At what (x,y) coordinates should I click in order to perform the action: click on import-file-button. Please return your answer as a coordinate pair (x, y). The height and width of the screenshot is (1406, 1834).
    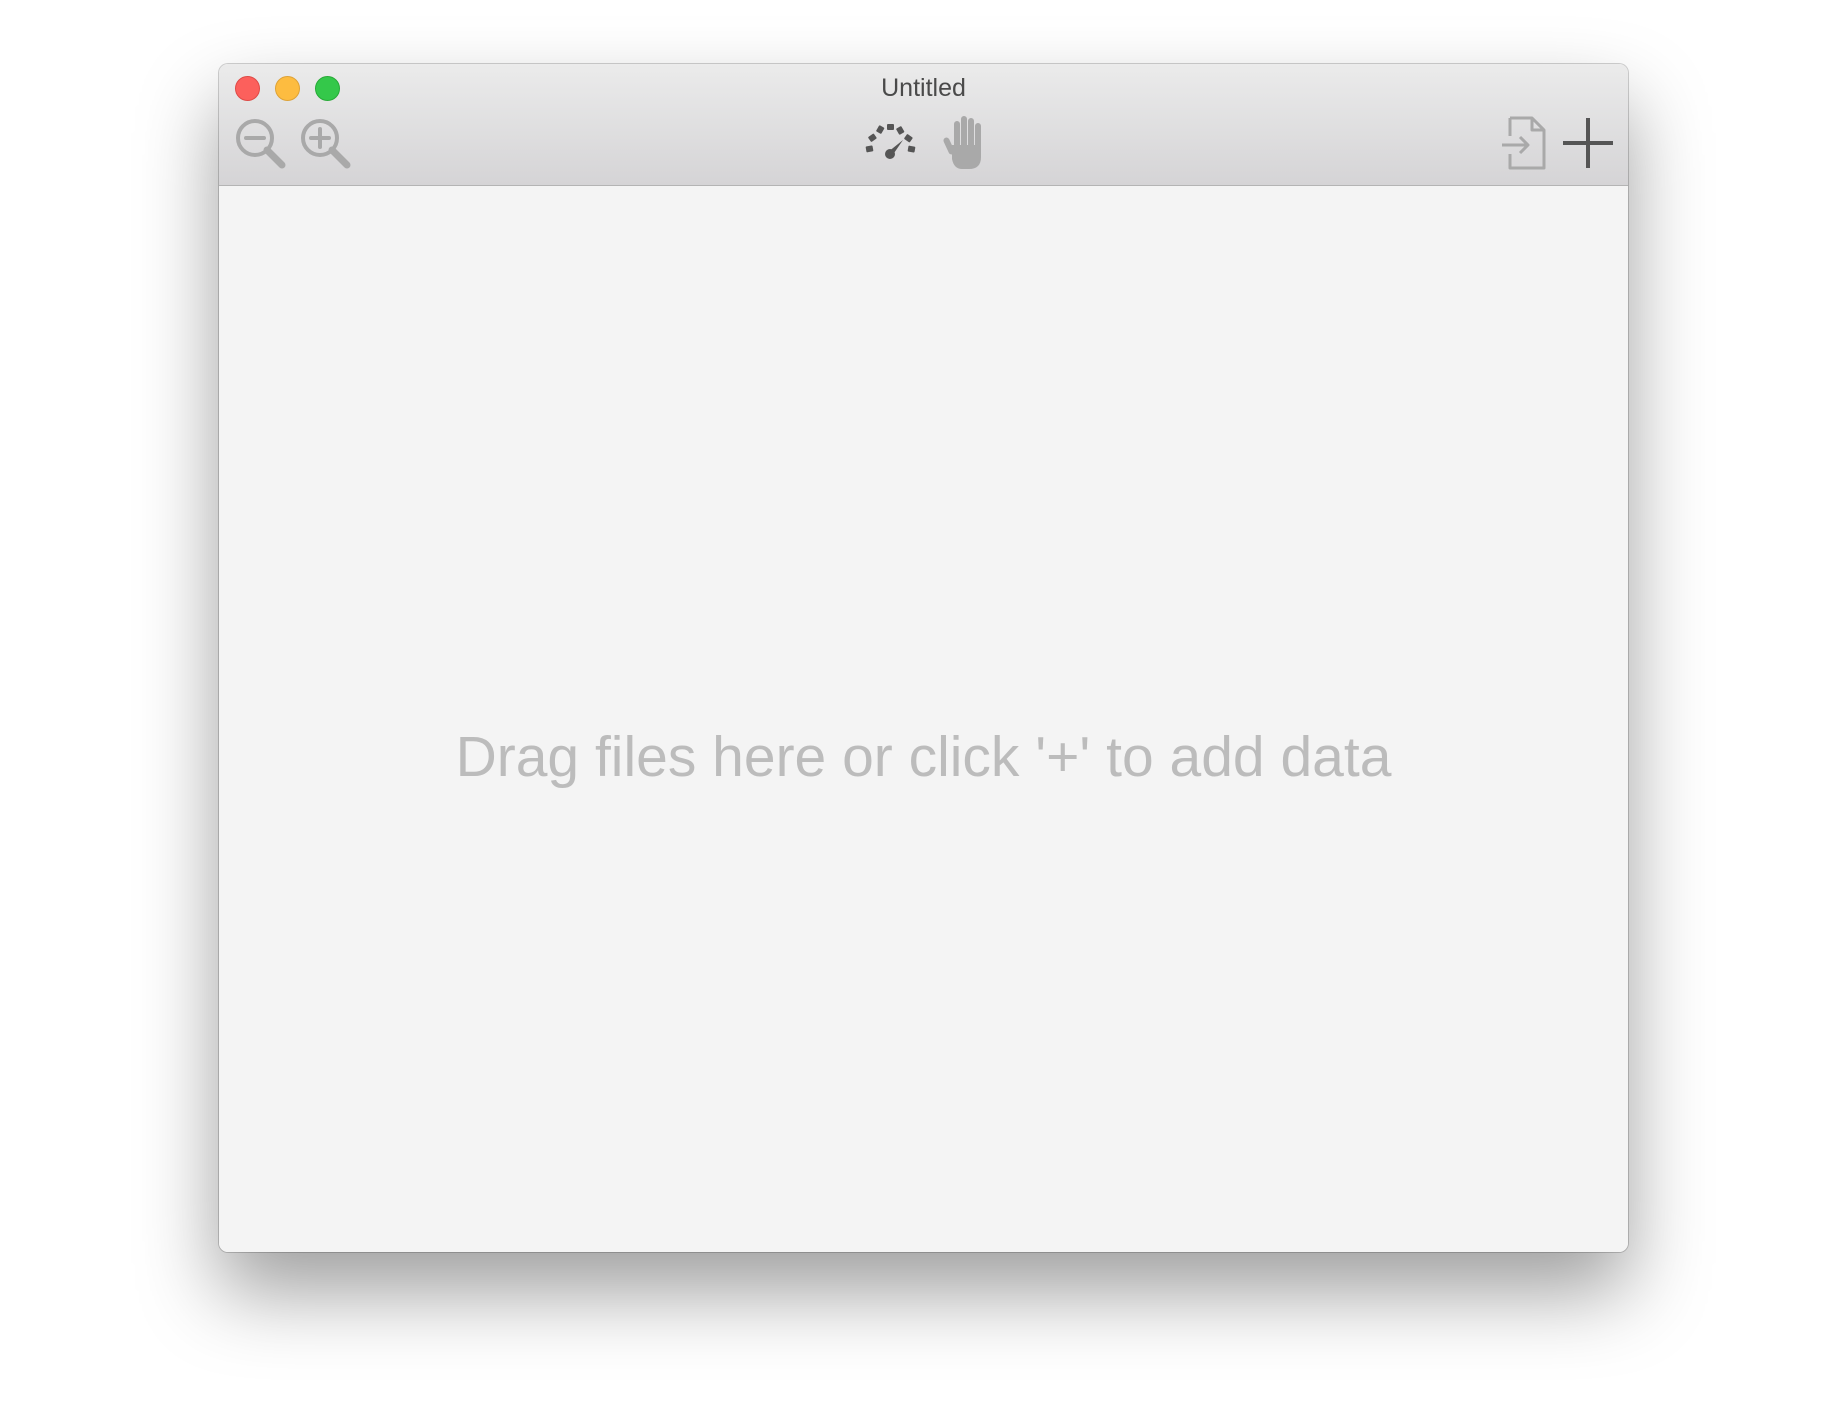
    Looking at the image, I should click on (1525, 143).